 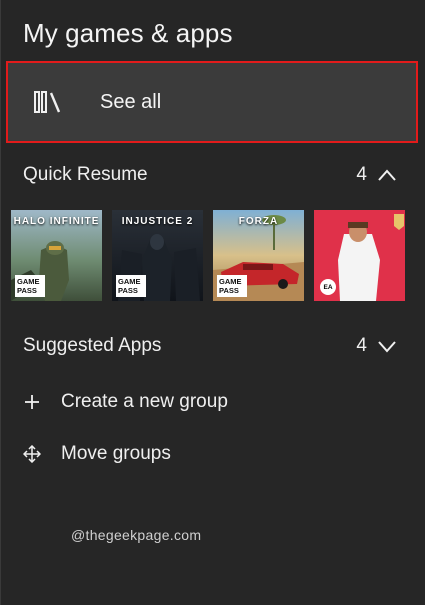 What do you see at coordinates (361, 345) in the screenshot?
I see `suggested-apps-count: 4` at bounding box center [361, 345].